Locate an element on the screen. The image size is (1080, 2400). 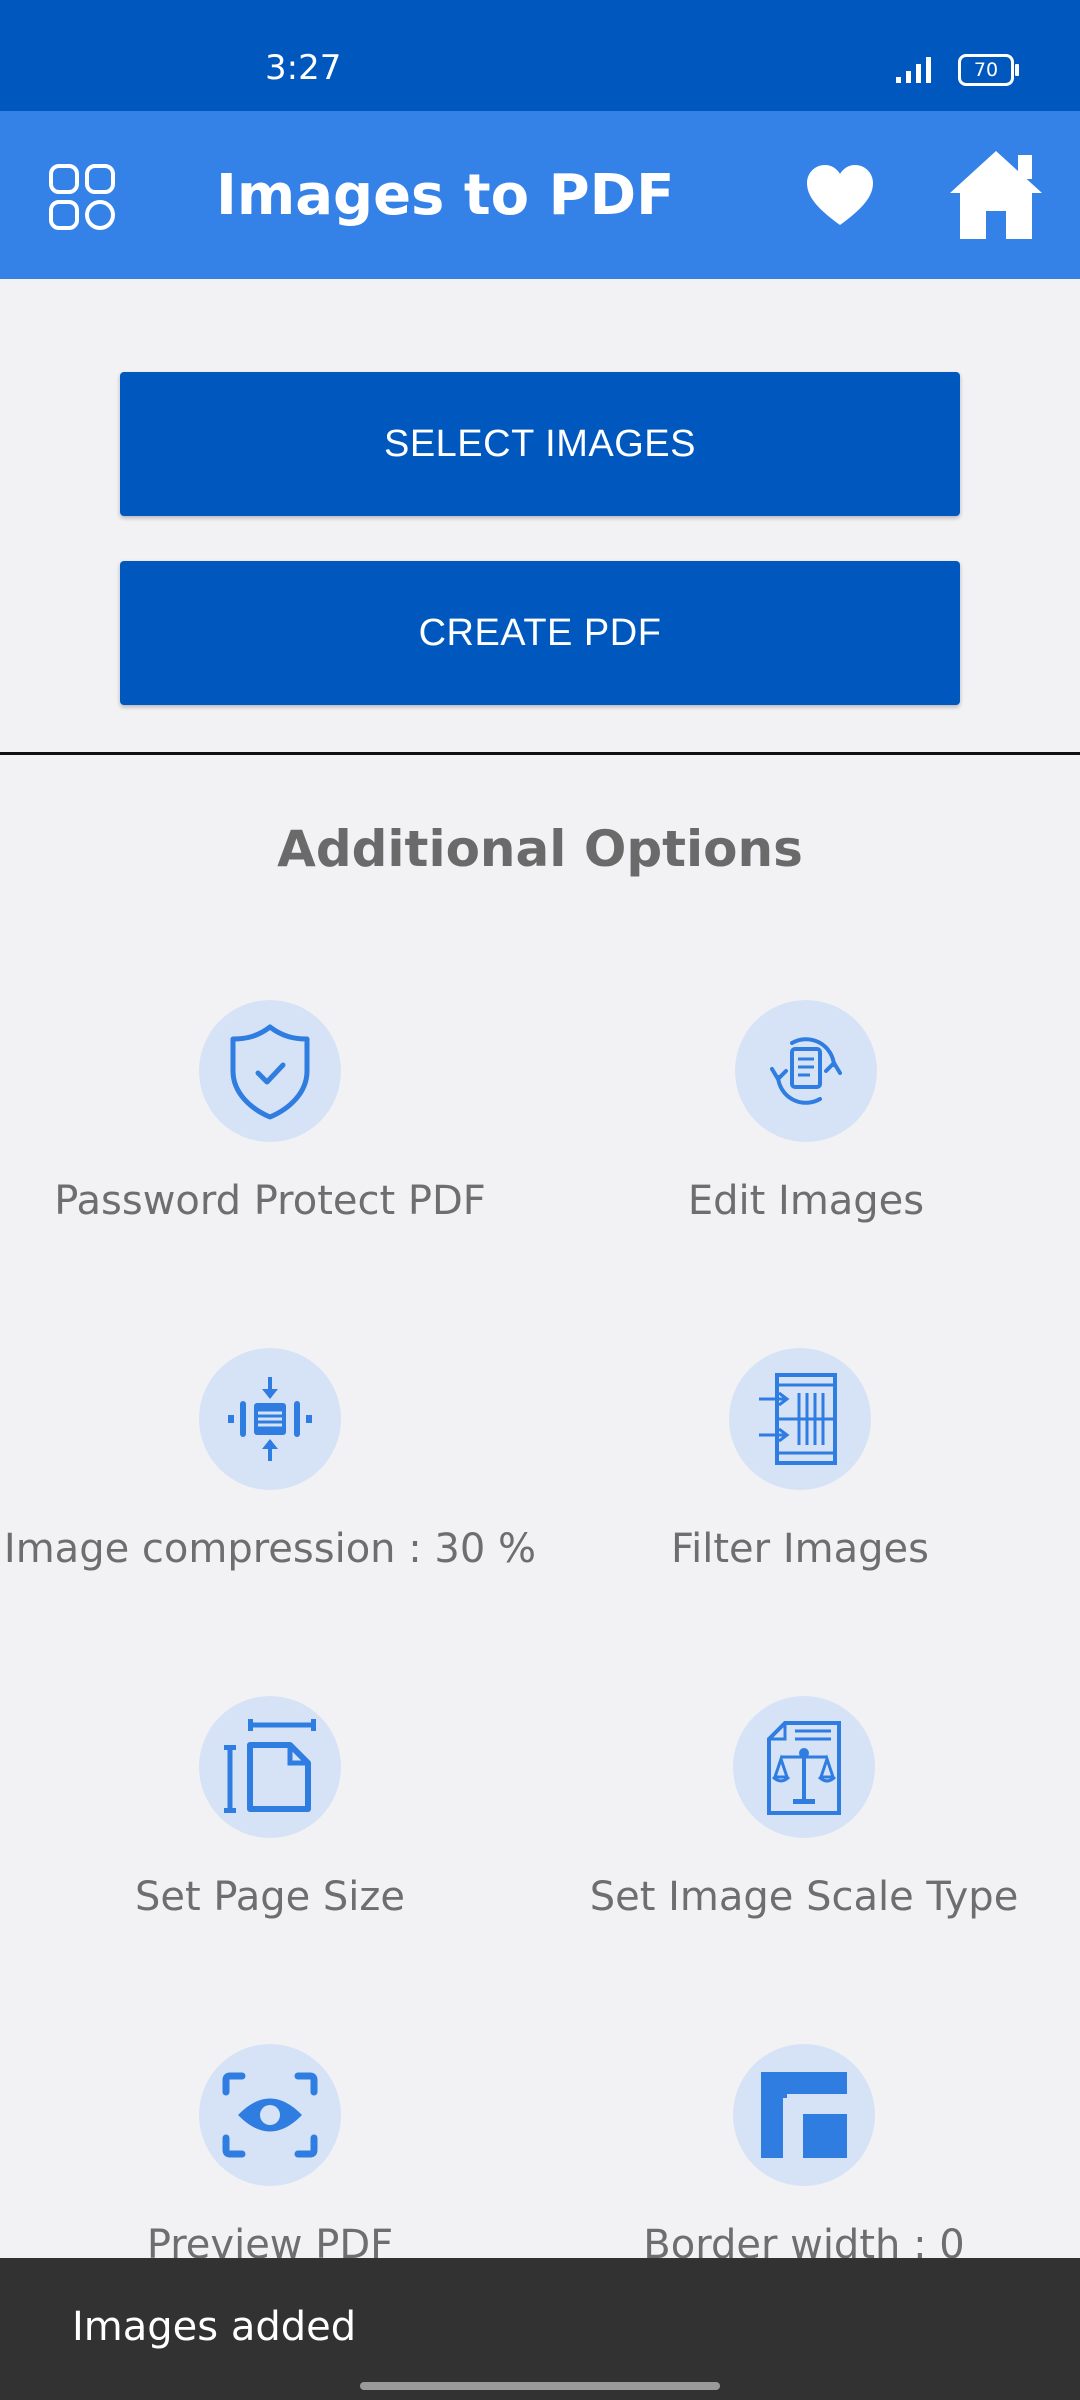
heart-icon is located at coordinates (840, 196).